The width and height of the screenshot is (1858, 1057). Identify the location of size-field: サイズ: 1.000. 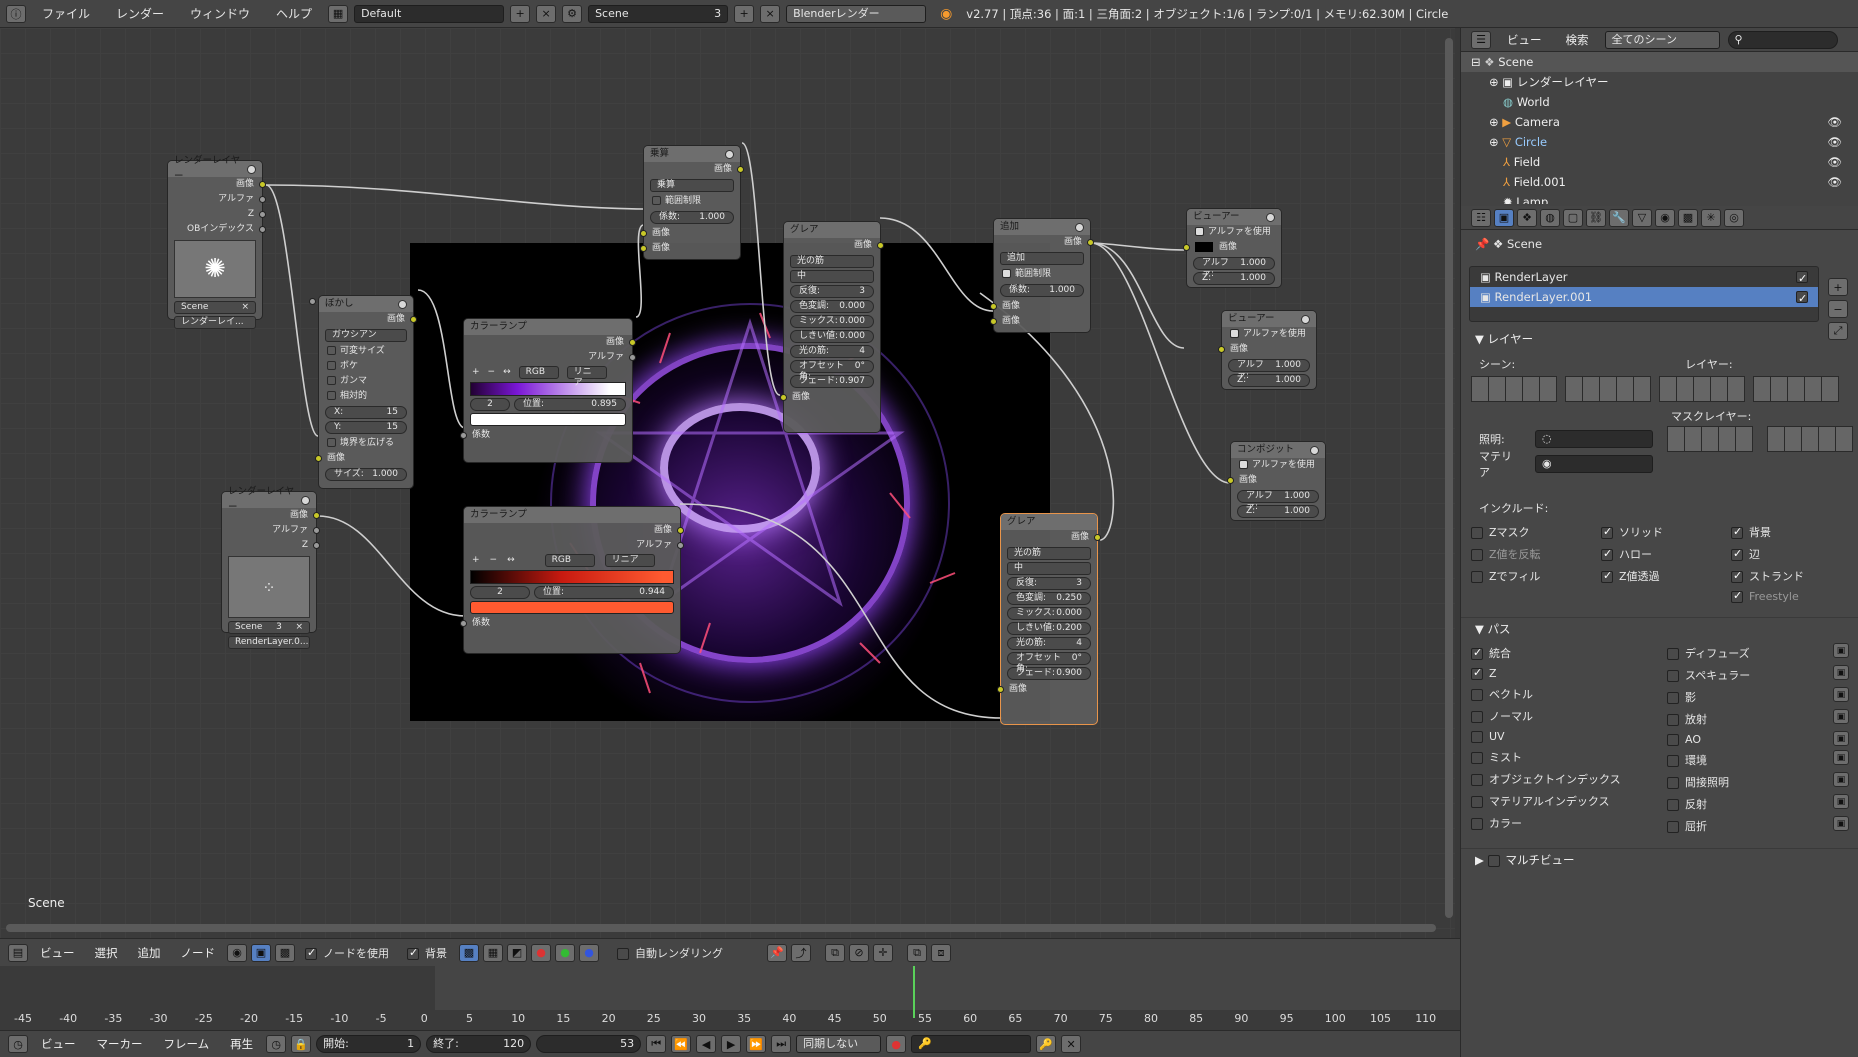
(358, 389).